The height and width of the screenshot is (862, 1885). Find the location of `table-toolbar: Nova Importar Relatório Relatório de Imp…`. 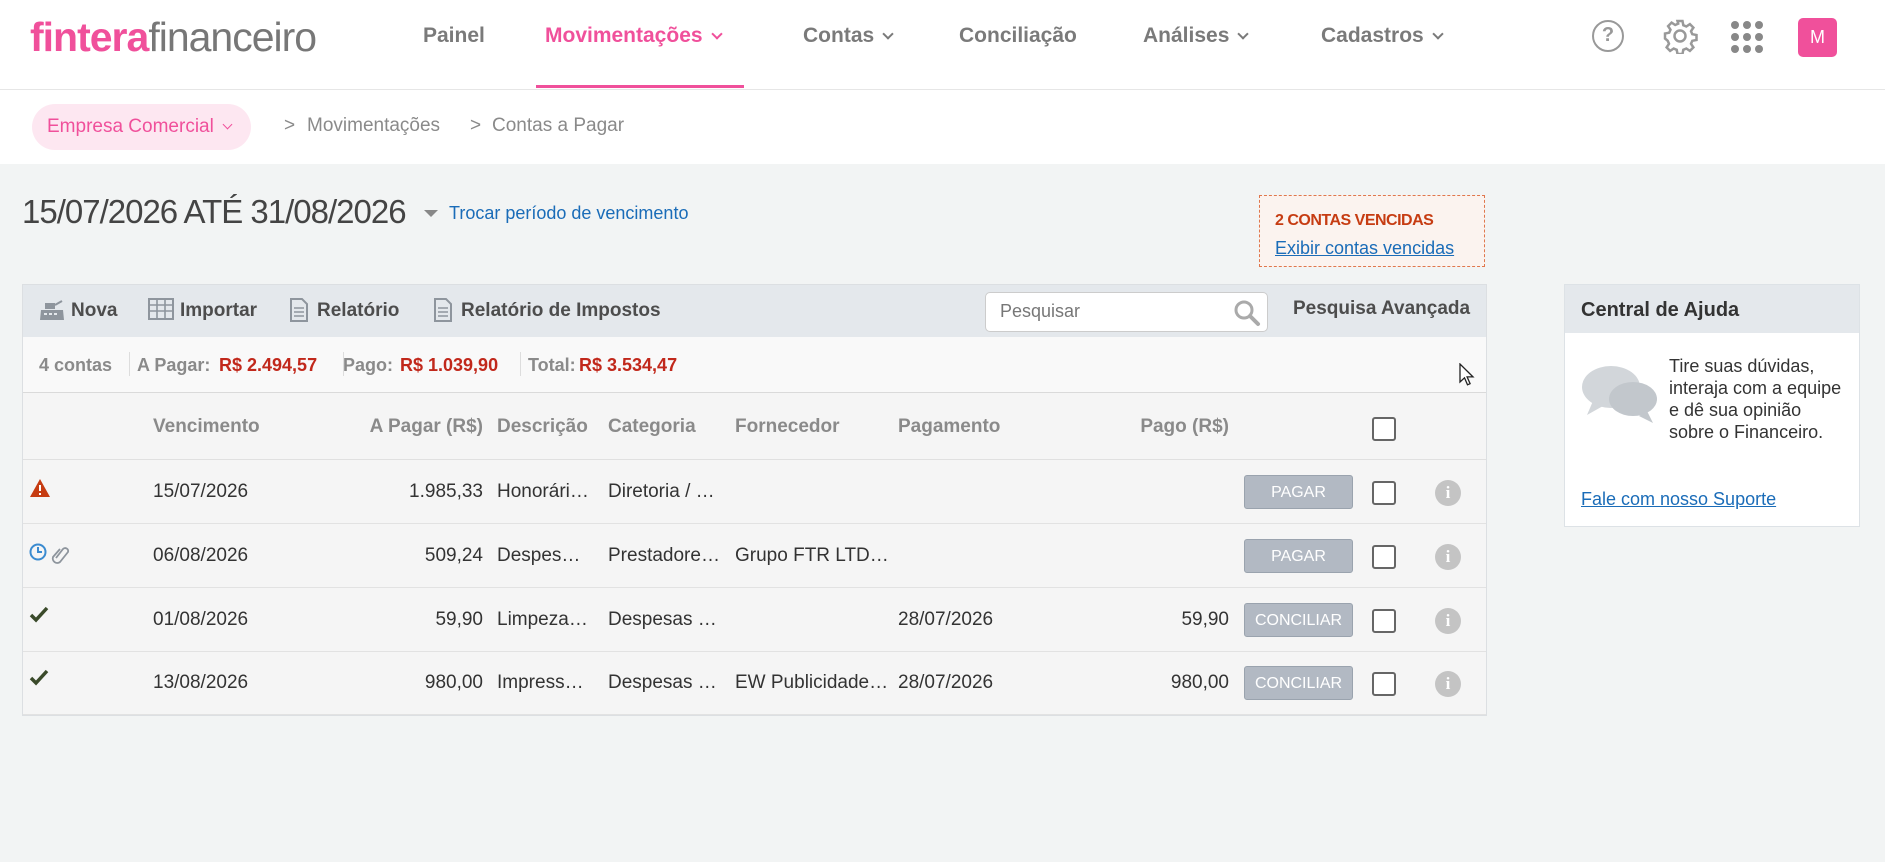

table-toolbar: Nova Importar Relatório Relatório de Imp… is located at coordinates (754, 311).